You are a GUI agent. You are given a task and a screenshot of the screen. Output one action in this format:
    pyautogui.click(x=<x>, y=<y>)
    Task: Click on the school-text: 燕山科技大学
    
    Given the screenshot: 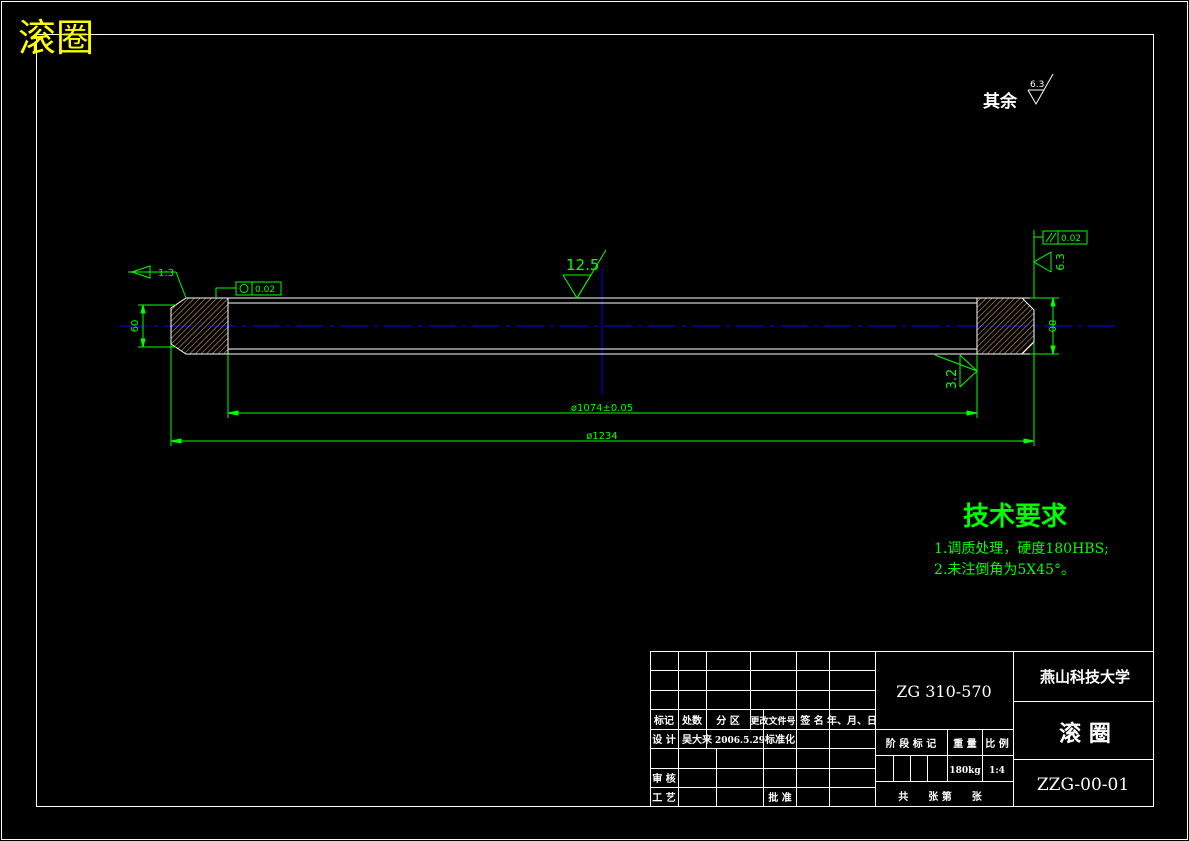 What is the action you would take?
    pyautogui.click(x=1085, y=677)
    